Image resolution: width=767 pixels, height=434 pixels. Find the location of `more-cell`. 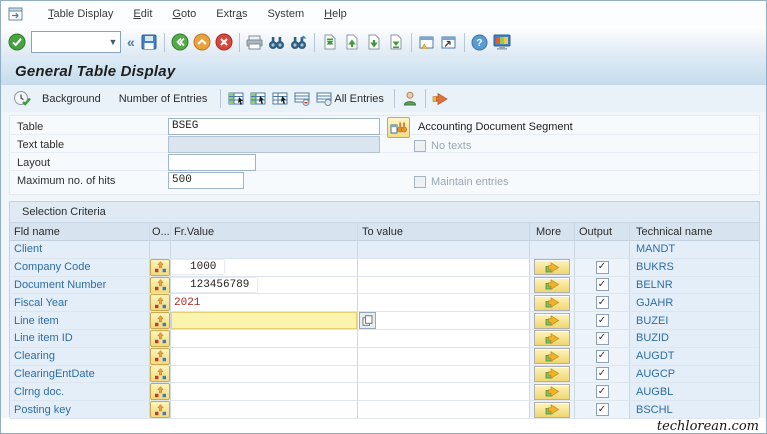

more-cell is located at coordinates (552, 321).